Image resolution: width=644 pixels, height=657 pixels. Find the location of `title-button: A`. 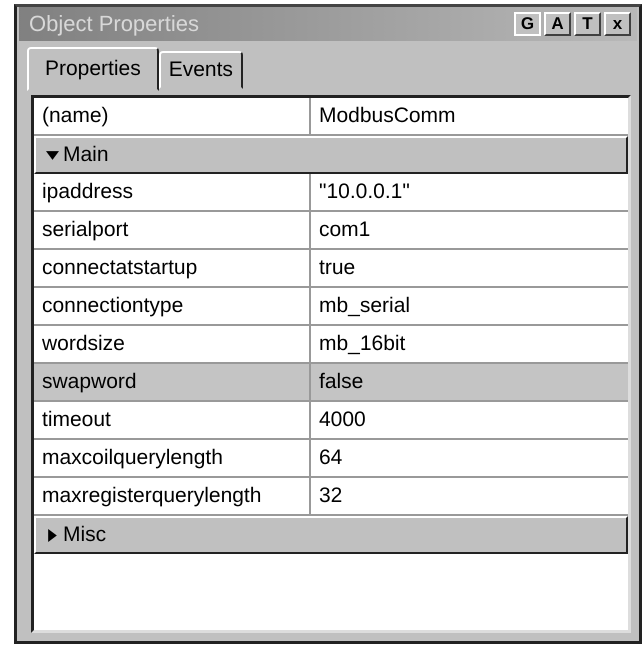

title-button: A is located at coordinates (557, 24).